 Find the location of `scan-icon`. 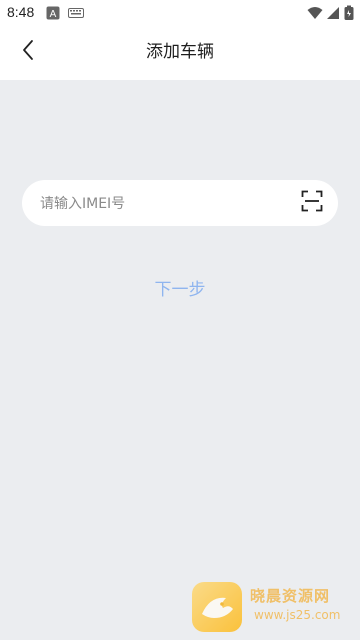

scan-icon is located at coordinates (312, 203).